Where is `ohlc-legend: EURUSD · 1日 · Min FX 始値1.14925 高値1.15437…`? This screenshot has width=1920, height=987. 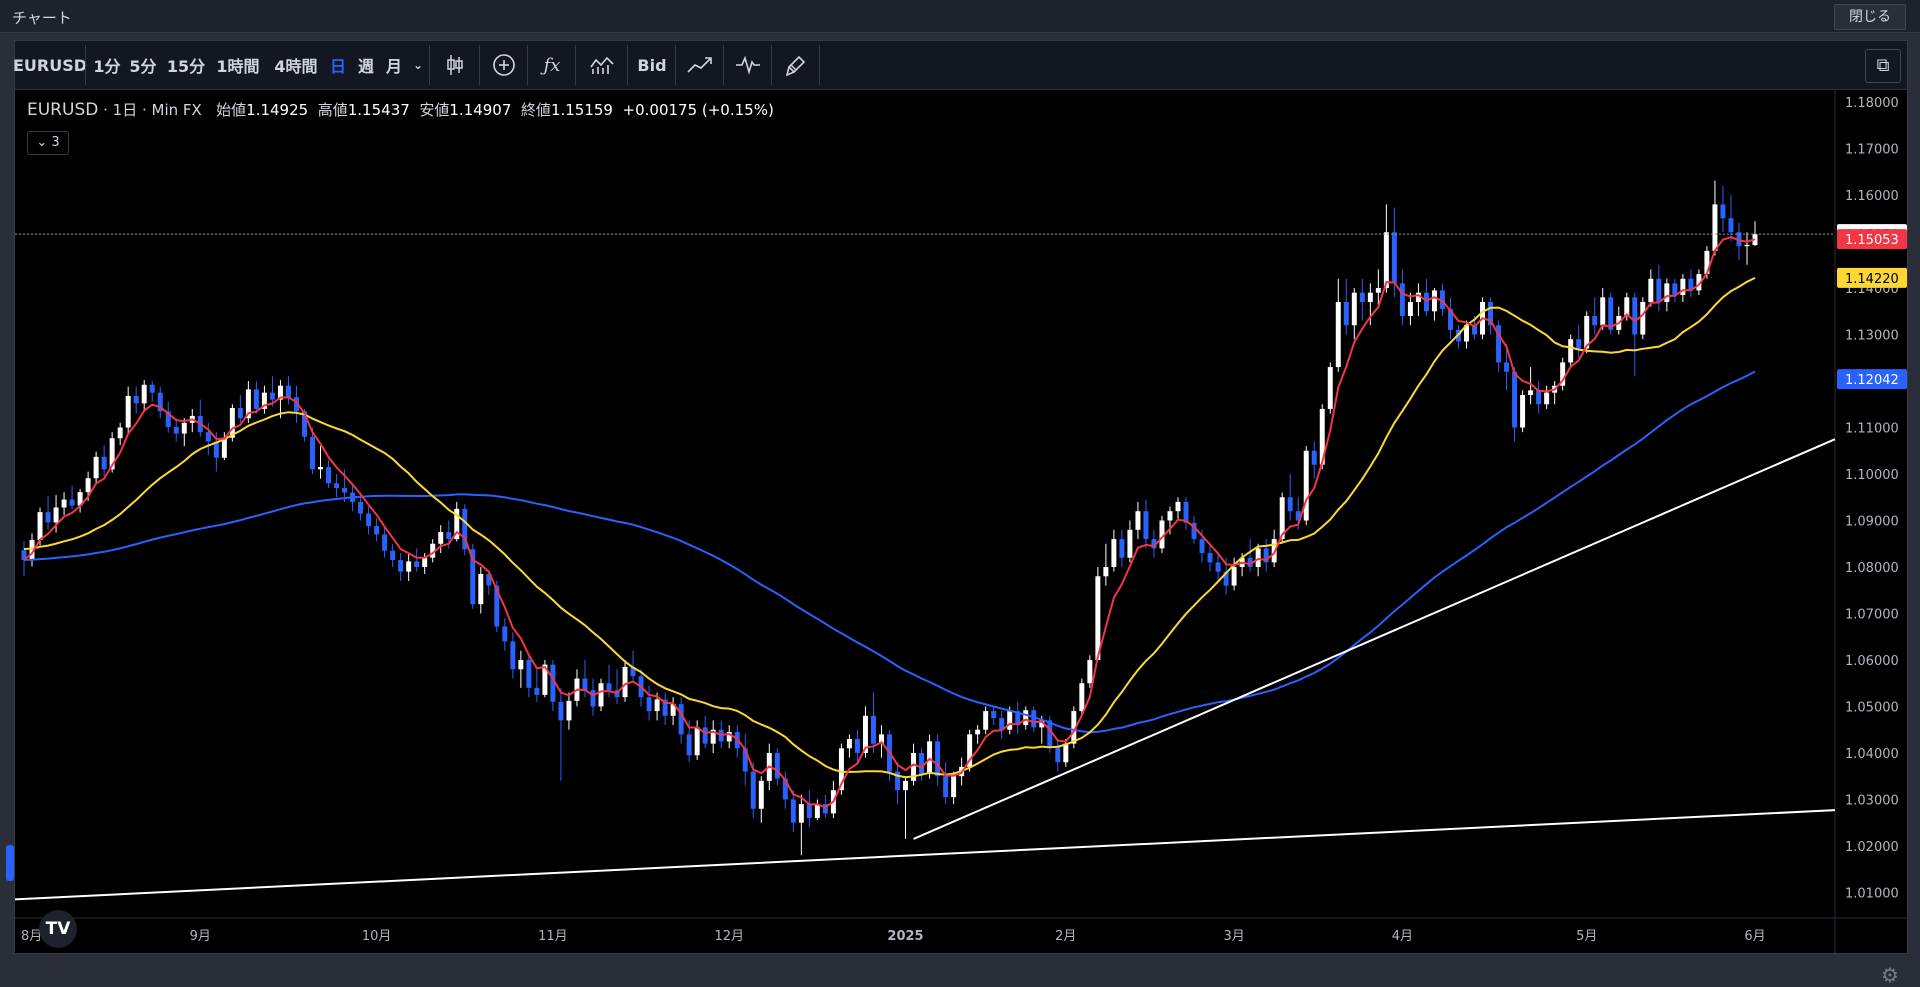 ohlc-legend: EURUSD · 1日 · Min FX 始値1.14925 高値1.15437… is located at coordinates (400, 110).